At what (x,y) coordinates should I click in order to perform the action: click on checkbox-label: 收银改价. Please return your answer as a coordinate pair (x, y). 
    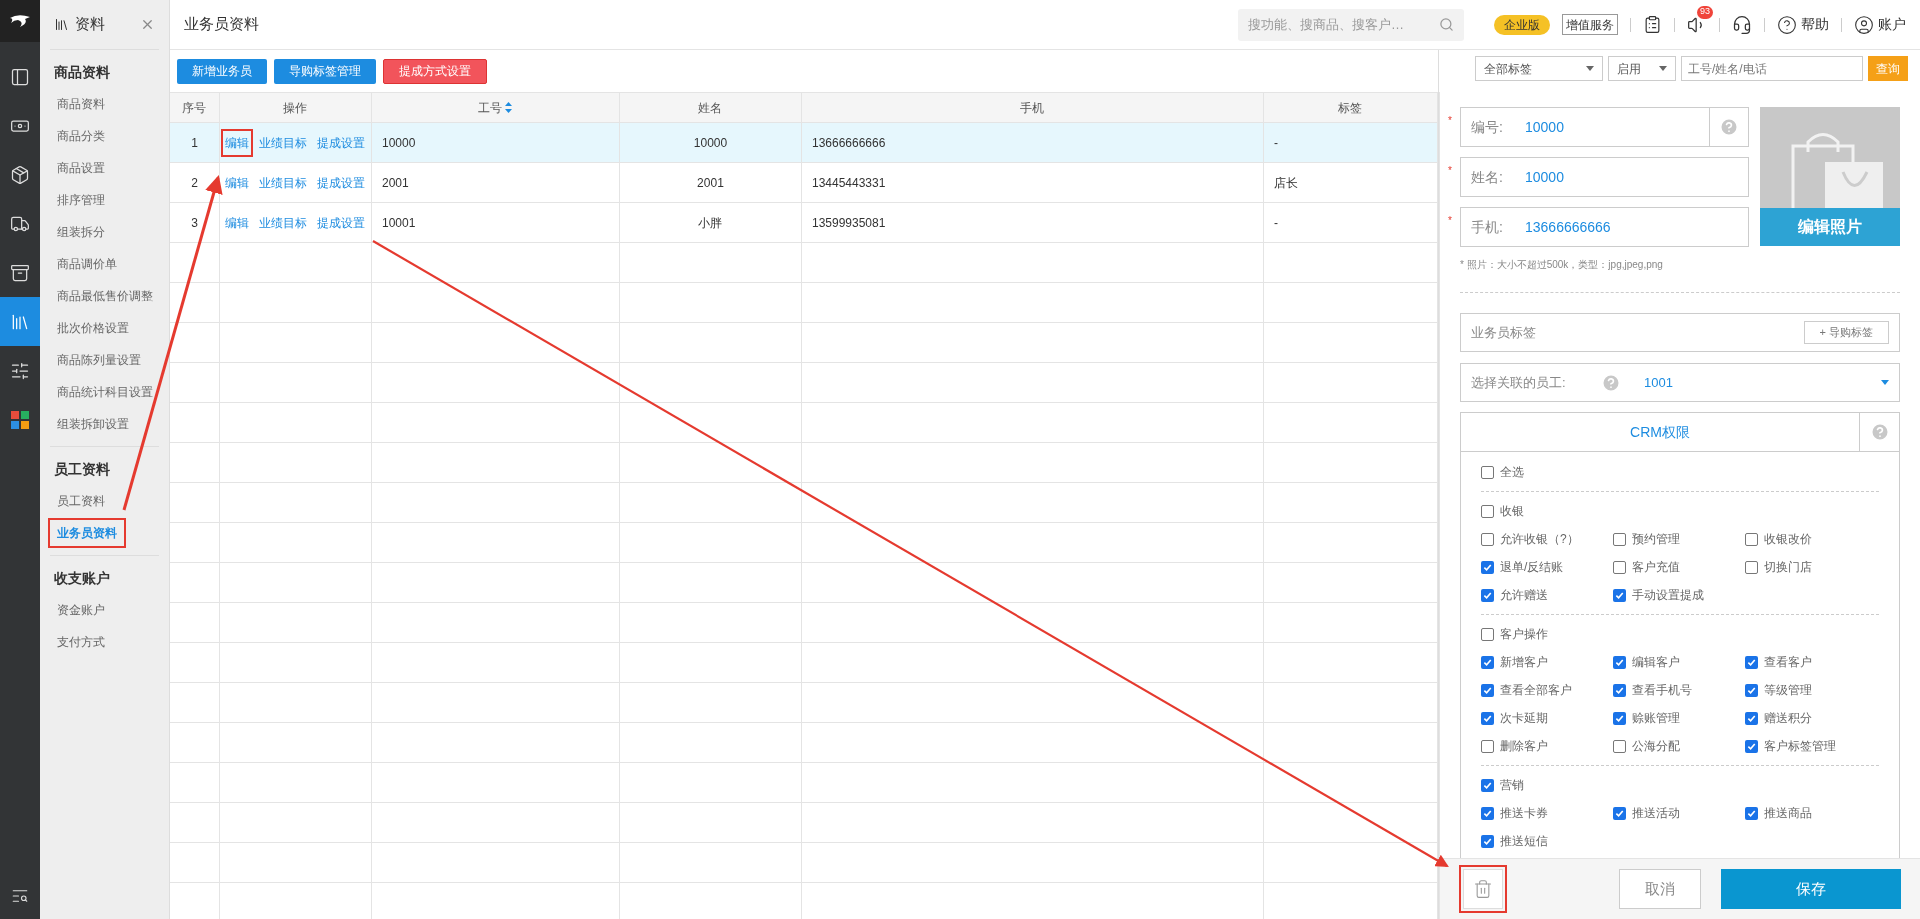
    Looking at the image, I should click on (1788, 539).